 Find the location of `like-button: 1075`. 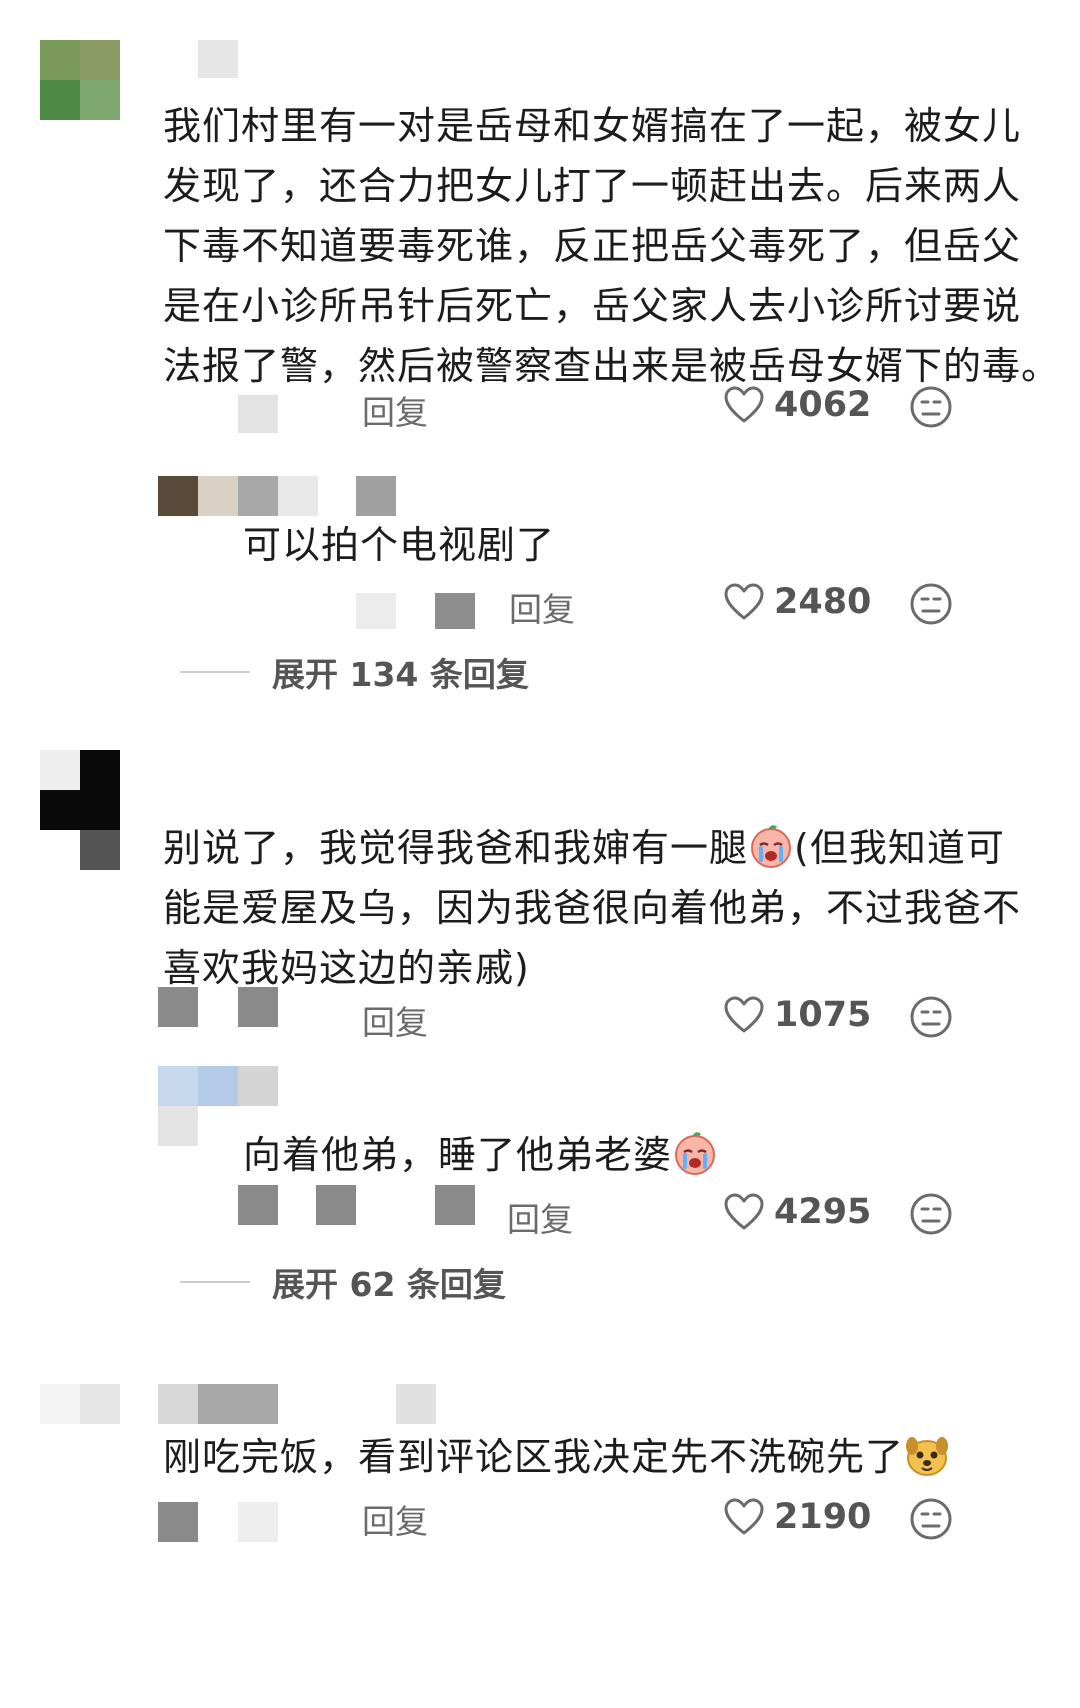

like-button: 1075 is located at coordinates (797, 1015).